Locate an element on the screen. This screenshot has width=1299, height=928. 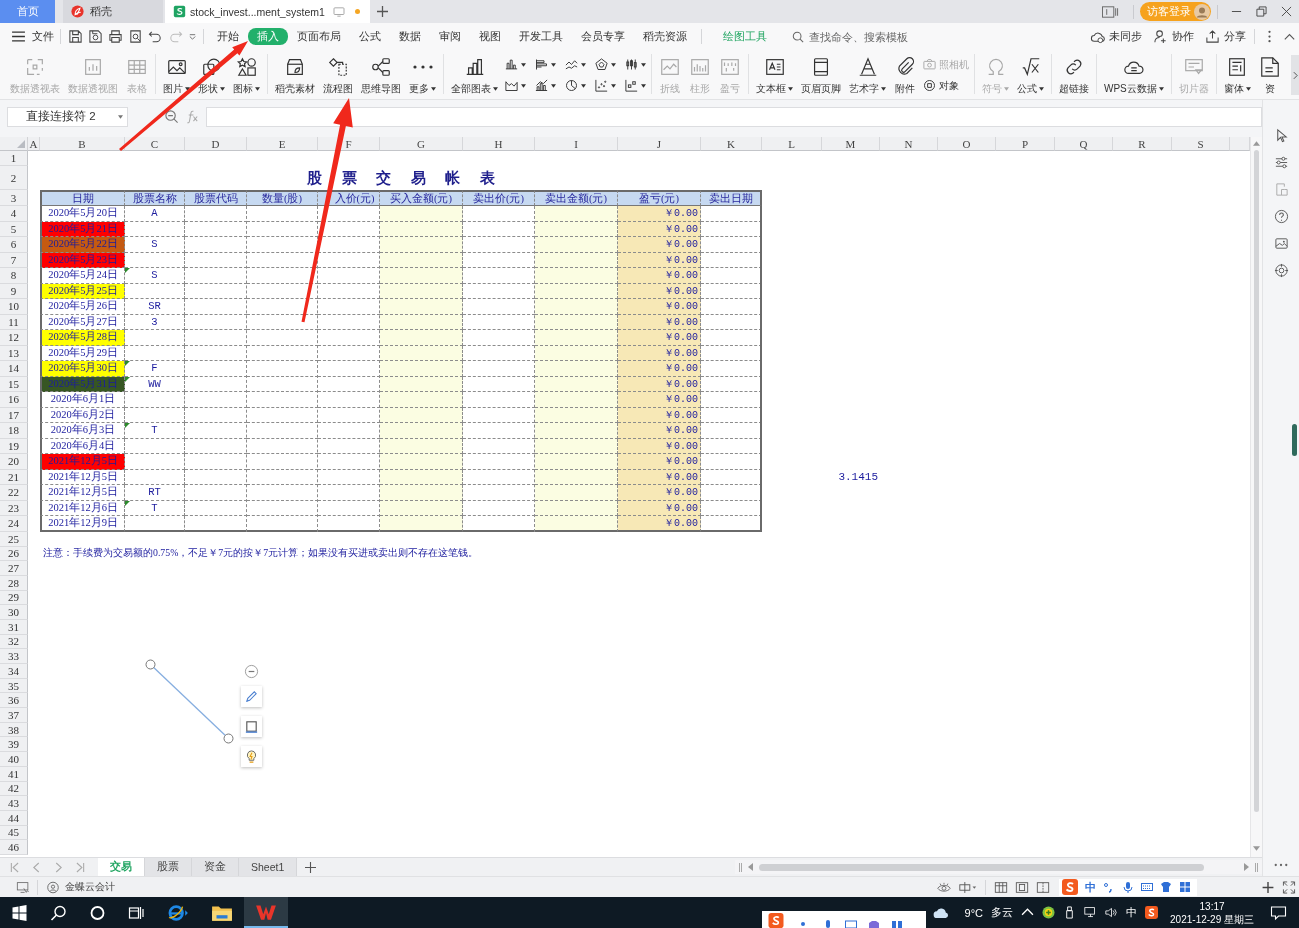
undo-icon is located at coordinates (155, 36).